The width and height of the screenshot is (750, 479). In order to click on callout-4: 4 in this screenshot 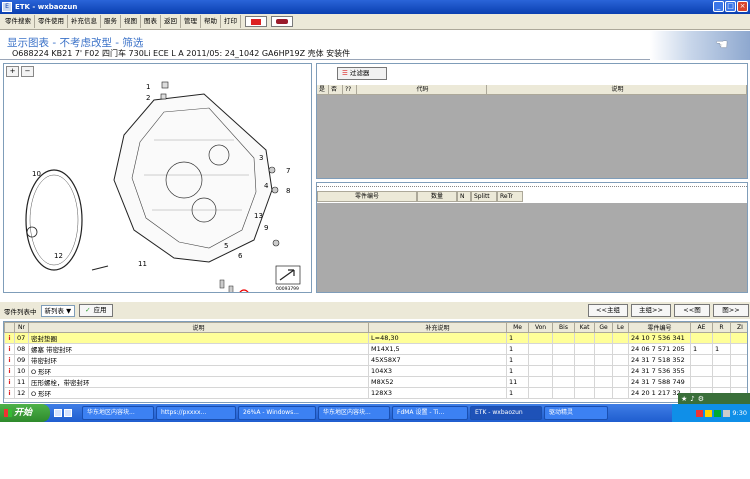, I will do `click(266, 186)`.